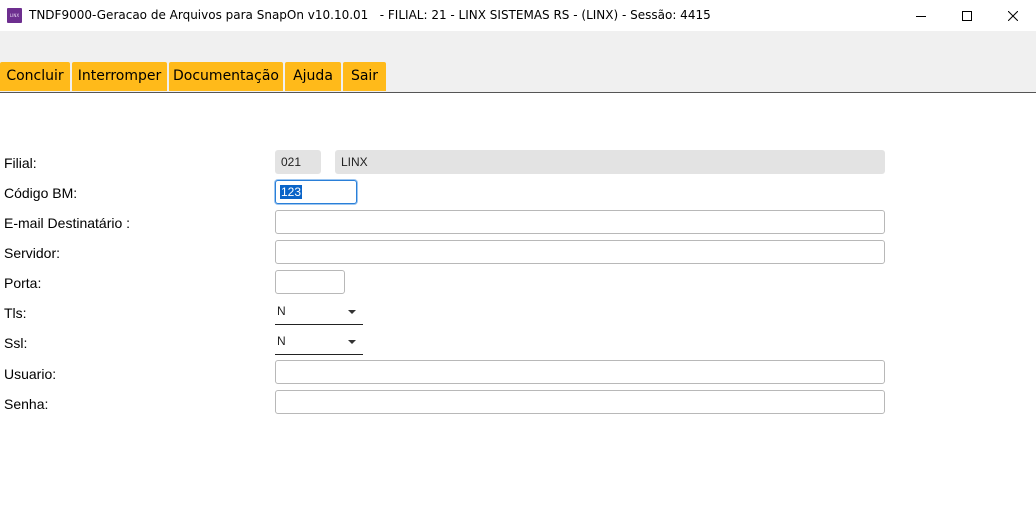  What do you see at coordinates (226, 76) in the screenshot?
I see `documentacao-button: Documentação` at bounding box center [226, 76].